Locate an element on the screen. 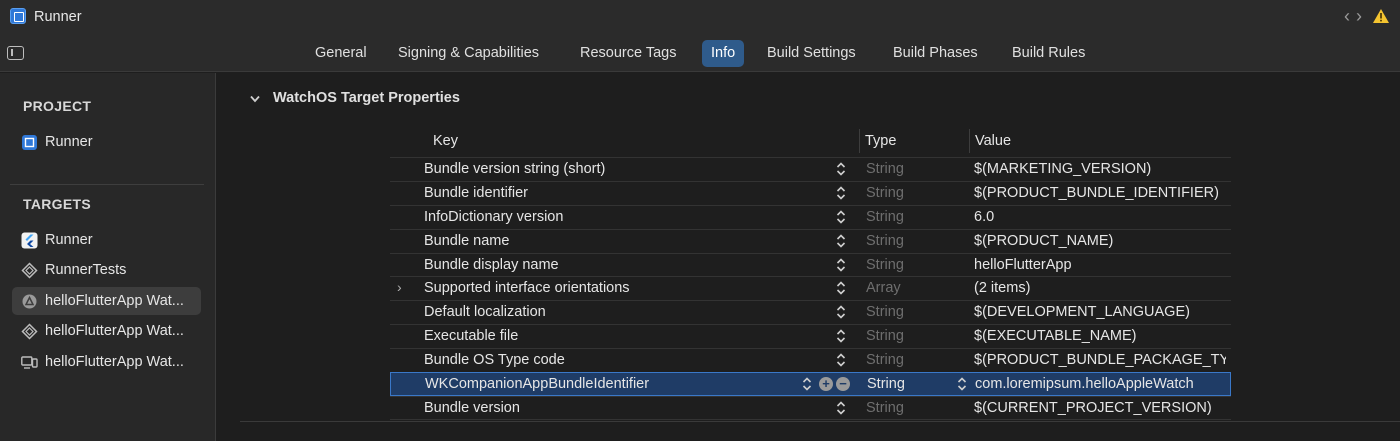 This screenshot has height=441, width=1400. chevron-down-icon is located at coordinates (255, 100).